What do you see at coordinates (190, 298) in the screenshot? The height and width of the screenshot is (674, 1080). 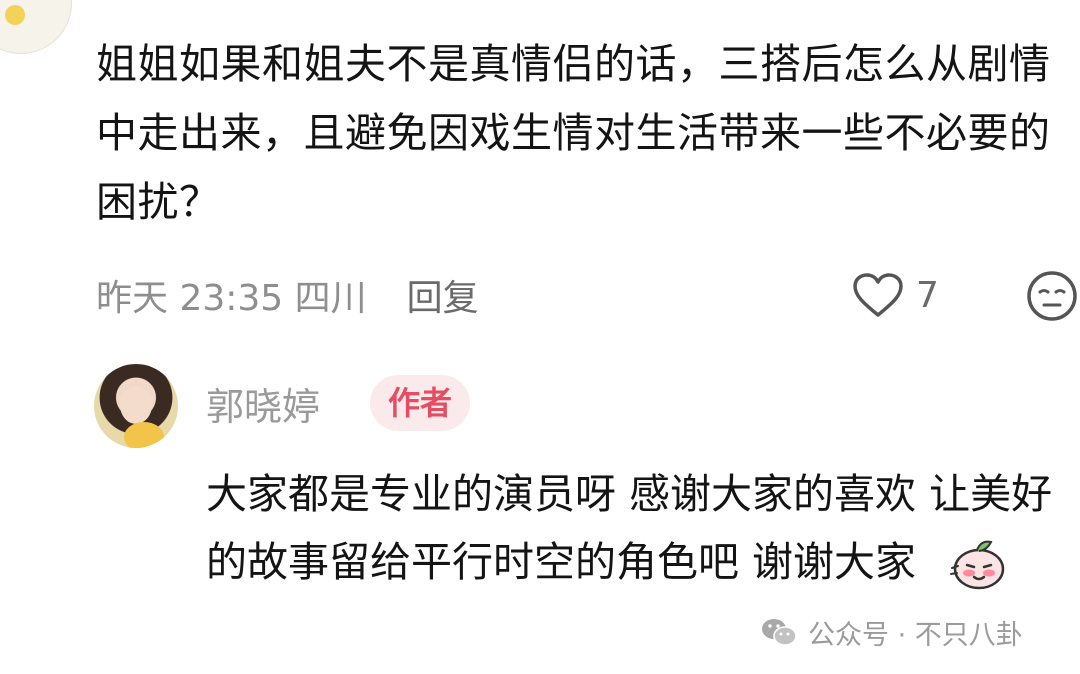 I see `comment-time: 昨天 23:35` at bounding box center [190, 298].